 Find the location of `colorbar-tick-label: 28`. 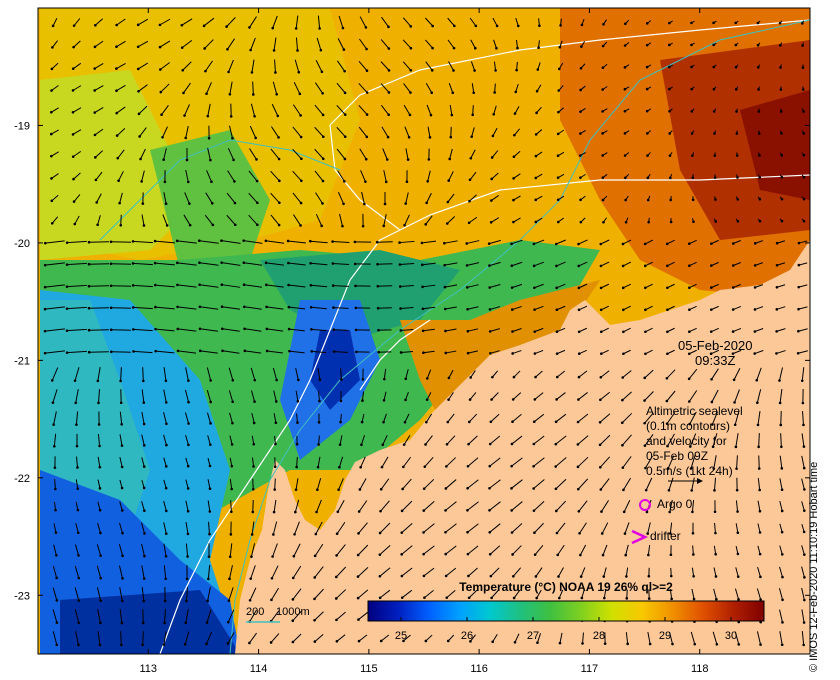

colorbar-tick-label: 28 is located at coordinates (599, 636).